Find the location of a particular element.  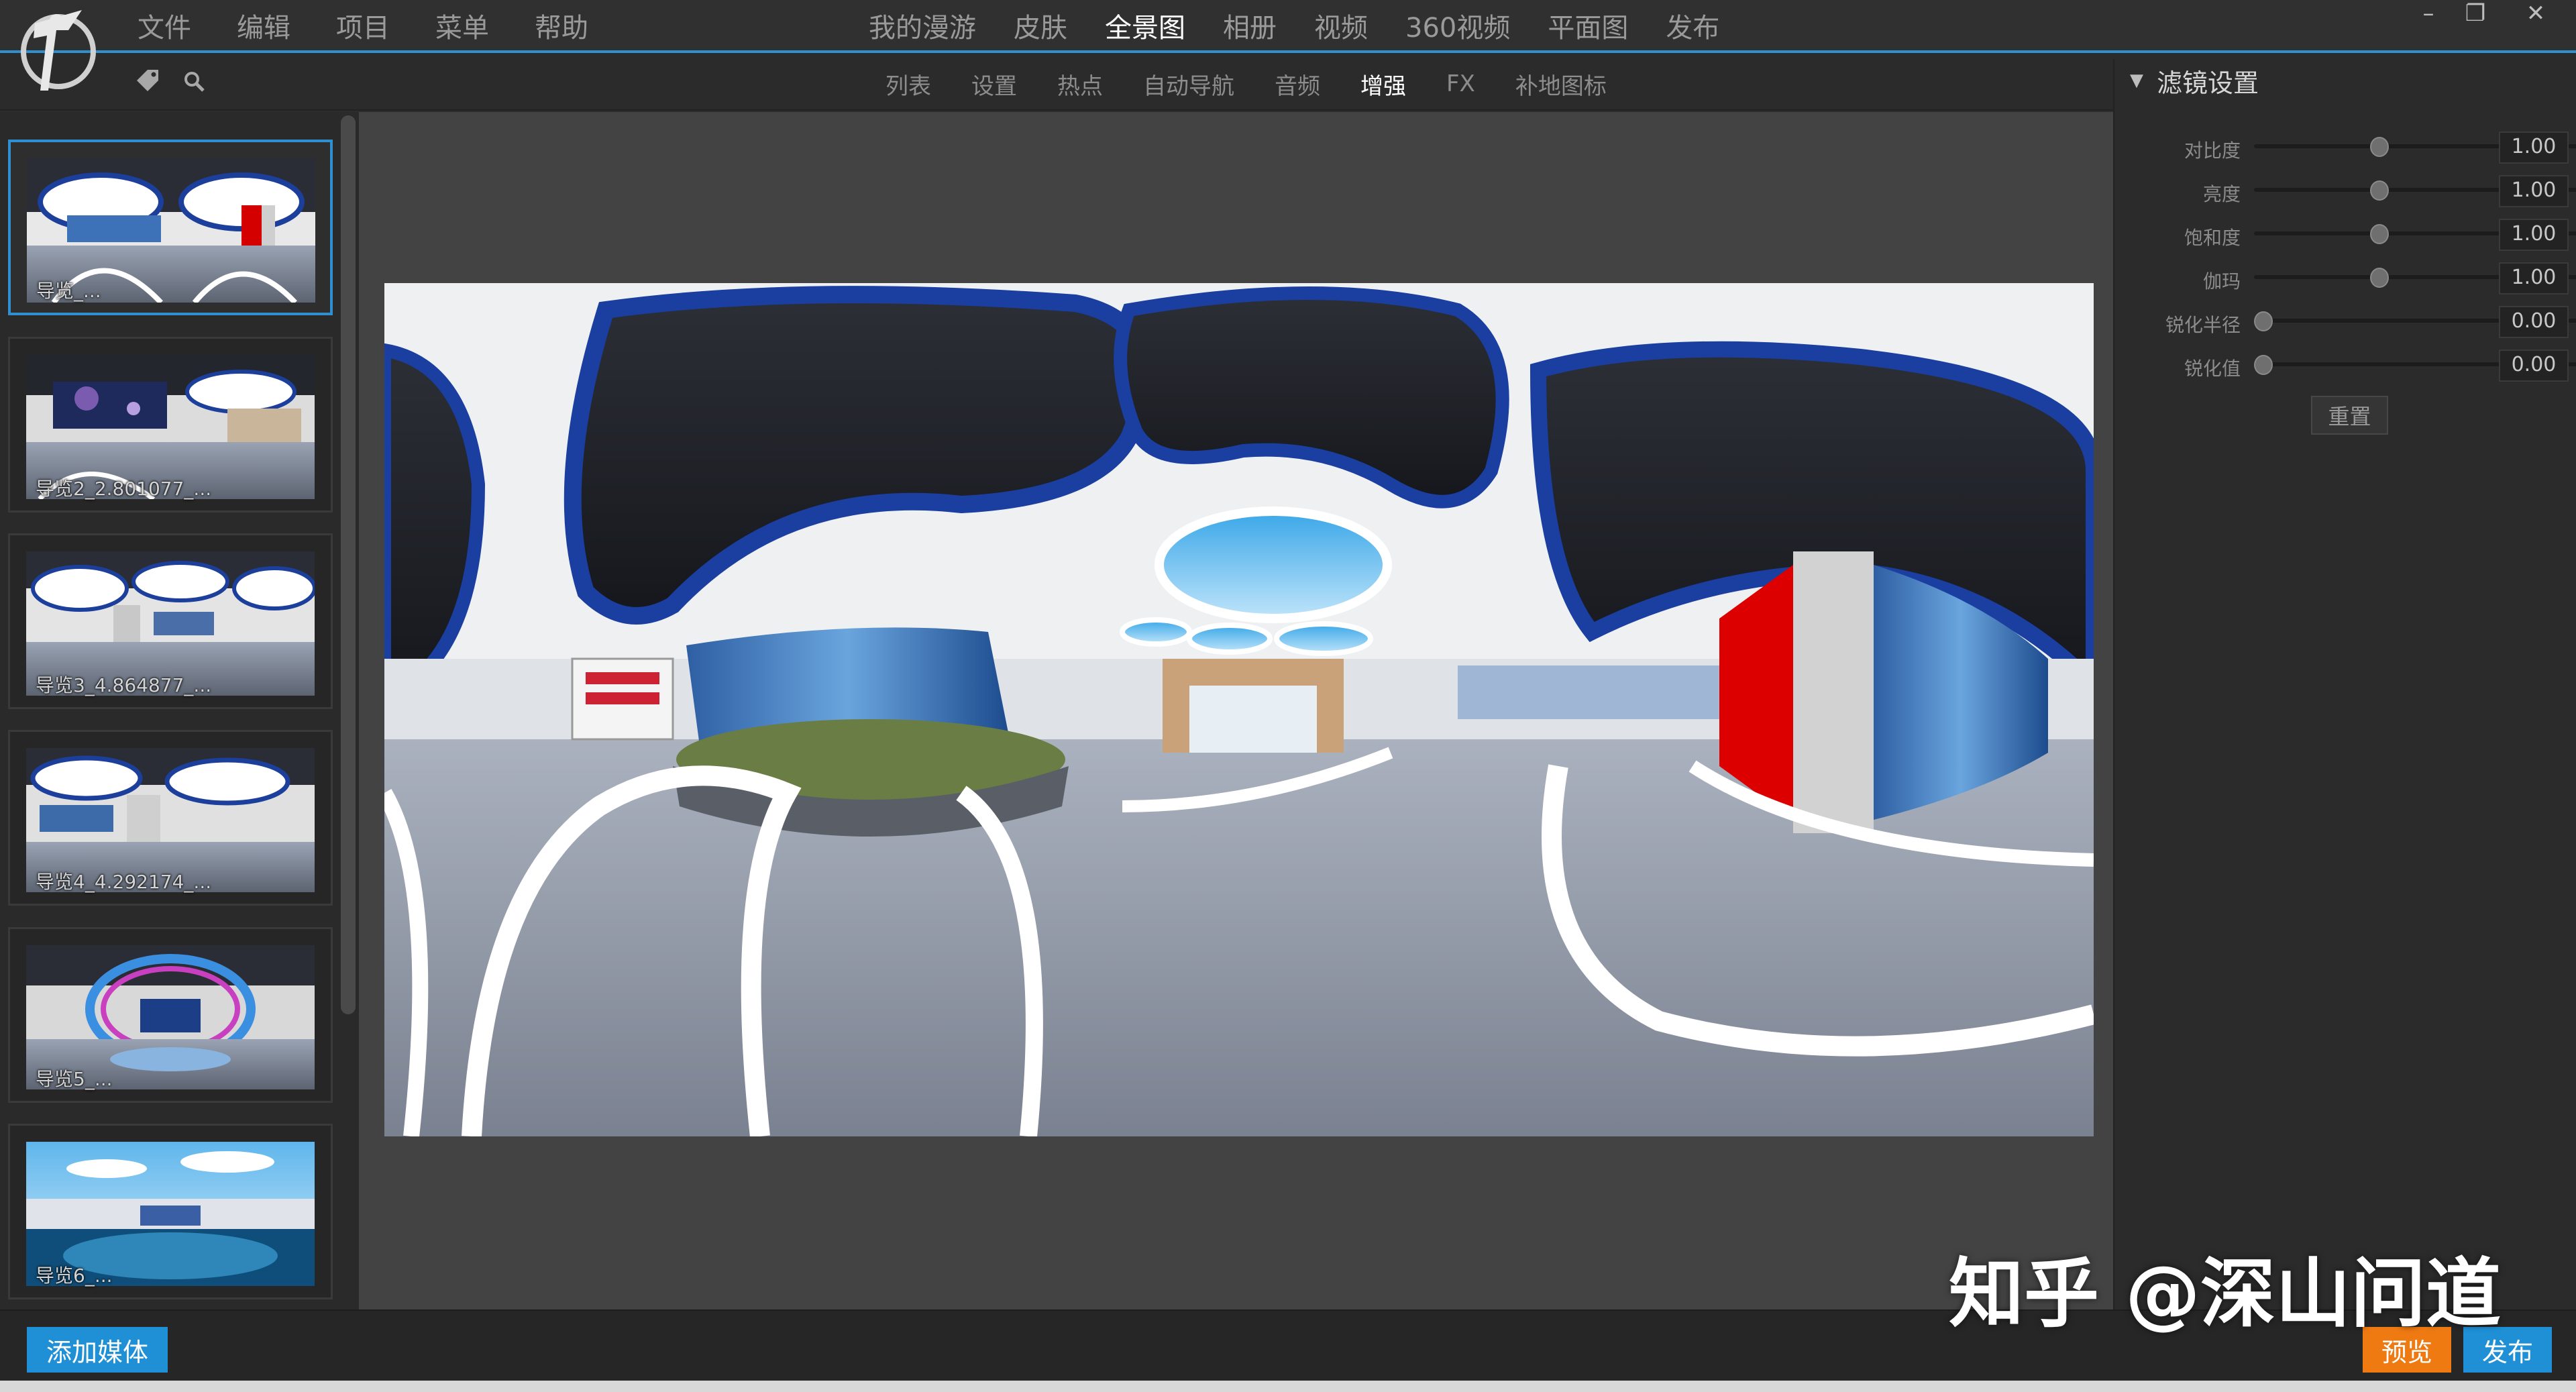

sharpen-amount-value-input: 0.00 is located at coordinates (2534, 366).